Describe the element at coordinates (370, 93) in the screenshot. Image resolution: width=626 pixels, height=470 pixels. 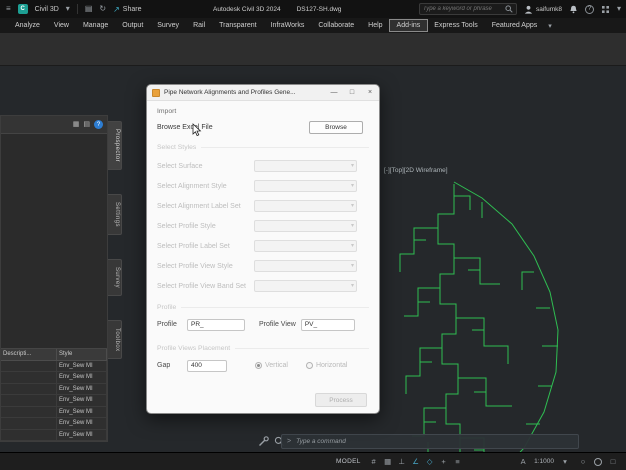
I see `close-button: ×` at that location.